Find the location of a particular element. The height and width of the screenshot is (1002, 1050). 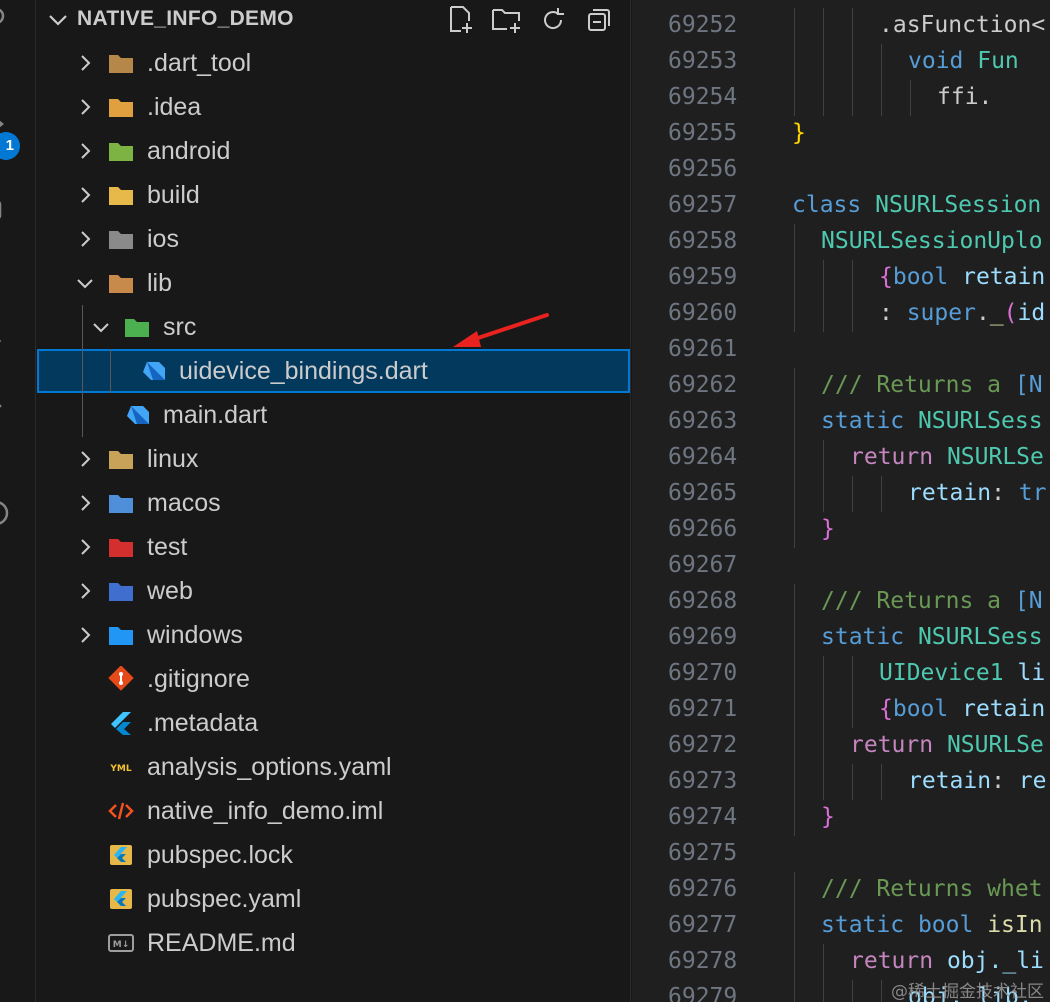

linux-folder-icon is located at coordinates (121, 459).